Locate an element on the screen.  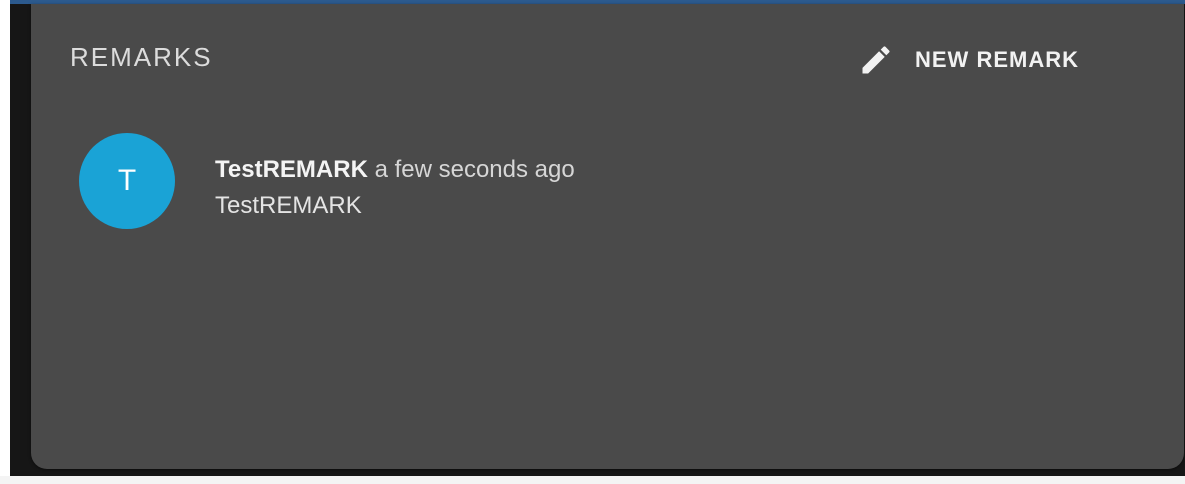
pencil-icon is located at coordinates (876, 60).